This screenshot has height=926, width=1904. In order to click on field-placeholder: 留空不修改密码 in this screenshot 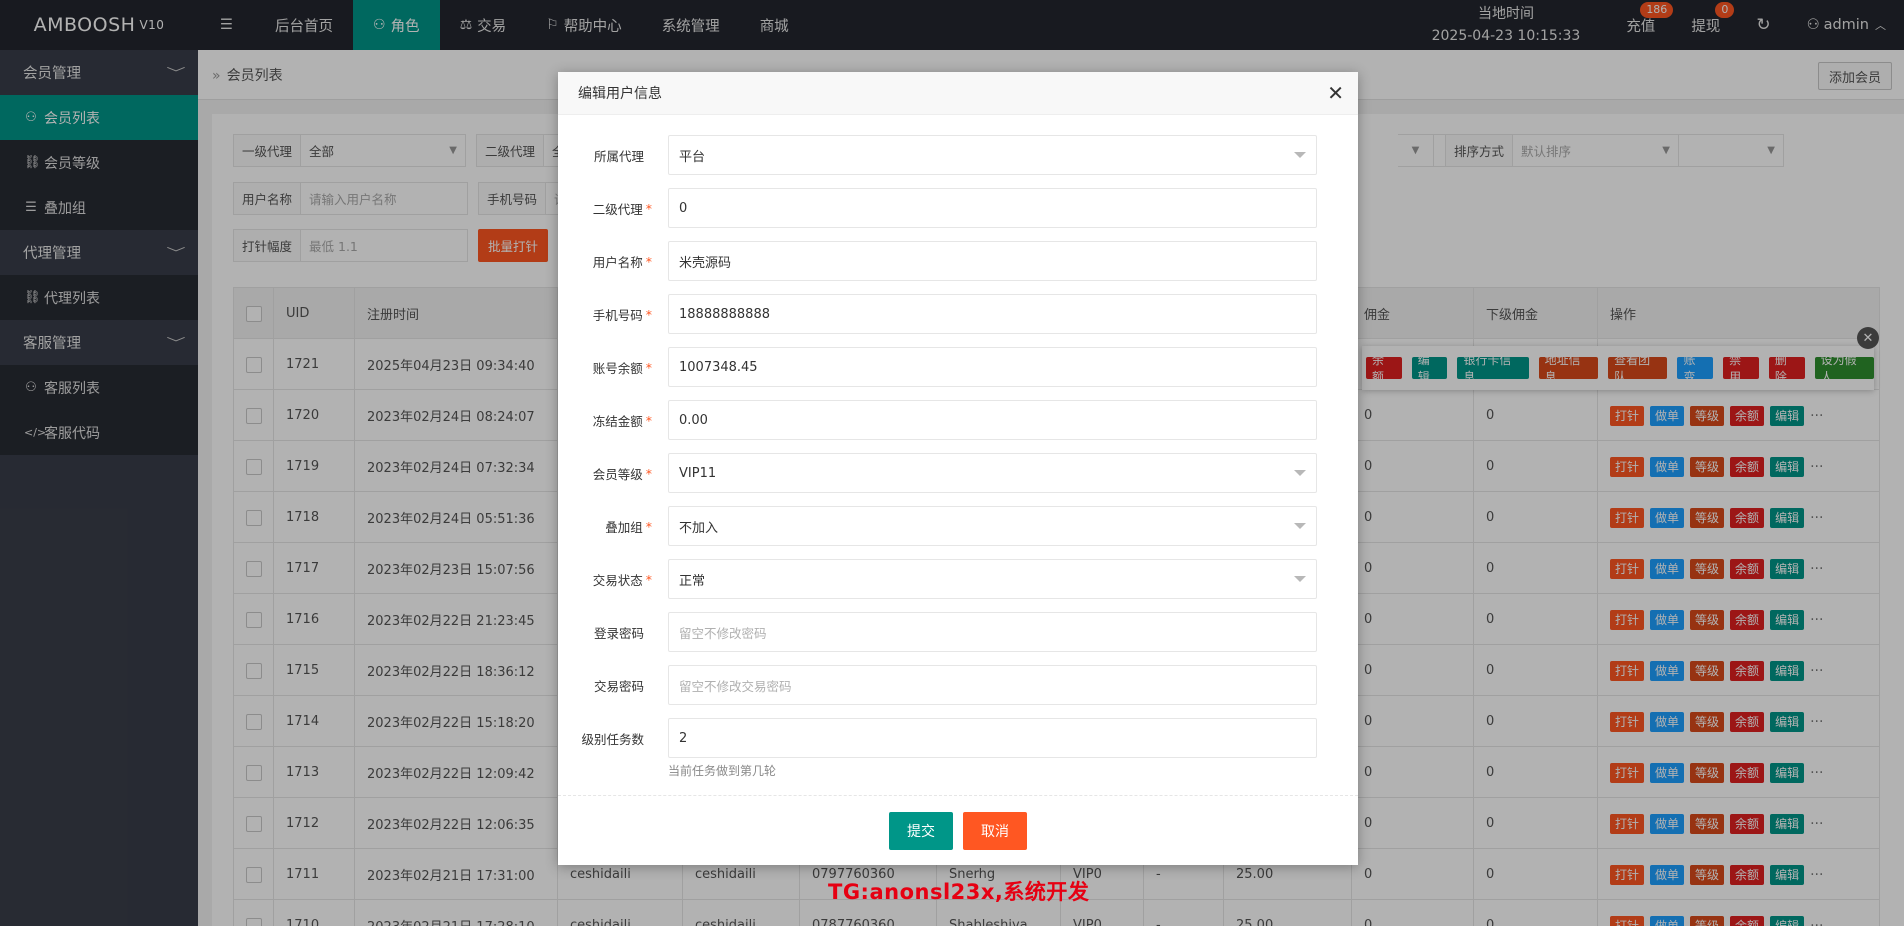, I will do `click(723, 633)`.